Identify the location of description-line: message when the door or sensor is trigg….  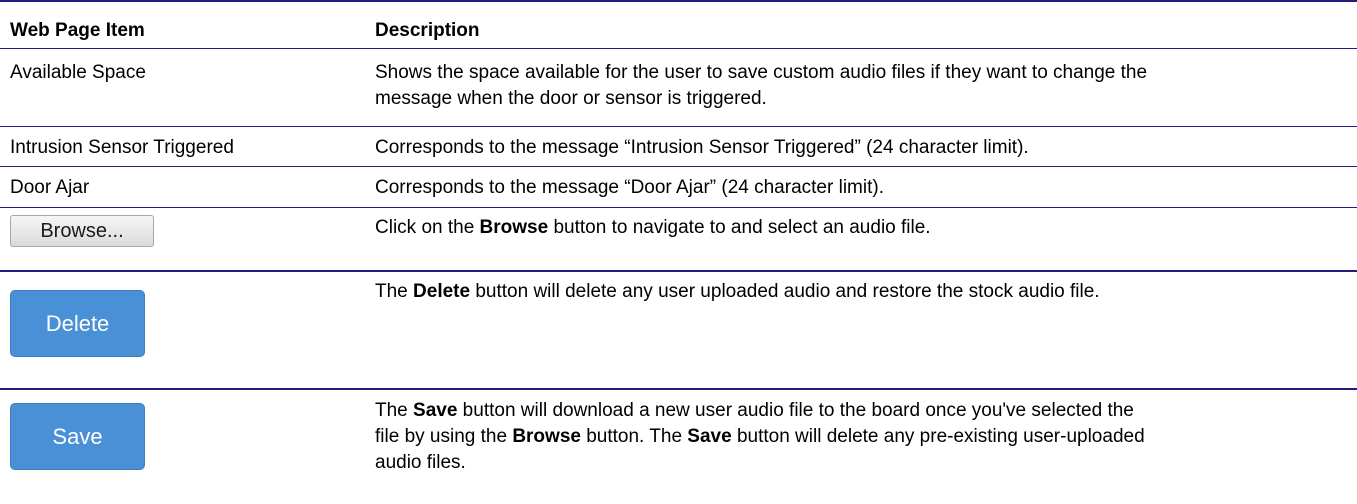
(571, 98).